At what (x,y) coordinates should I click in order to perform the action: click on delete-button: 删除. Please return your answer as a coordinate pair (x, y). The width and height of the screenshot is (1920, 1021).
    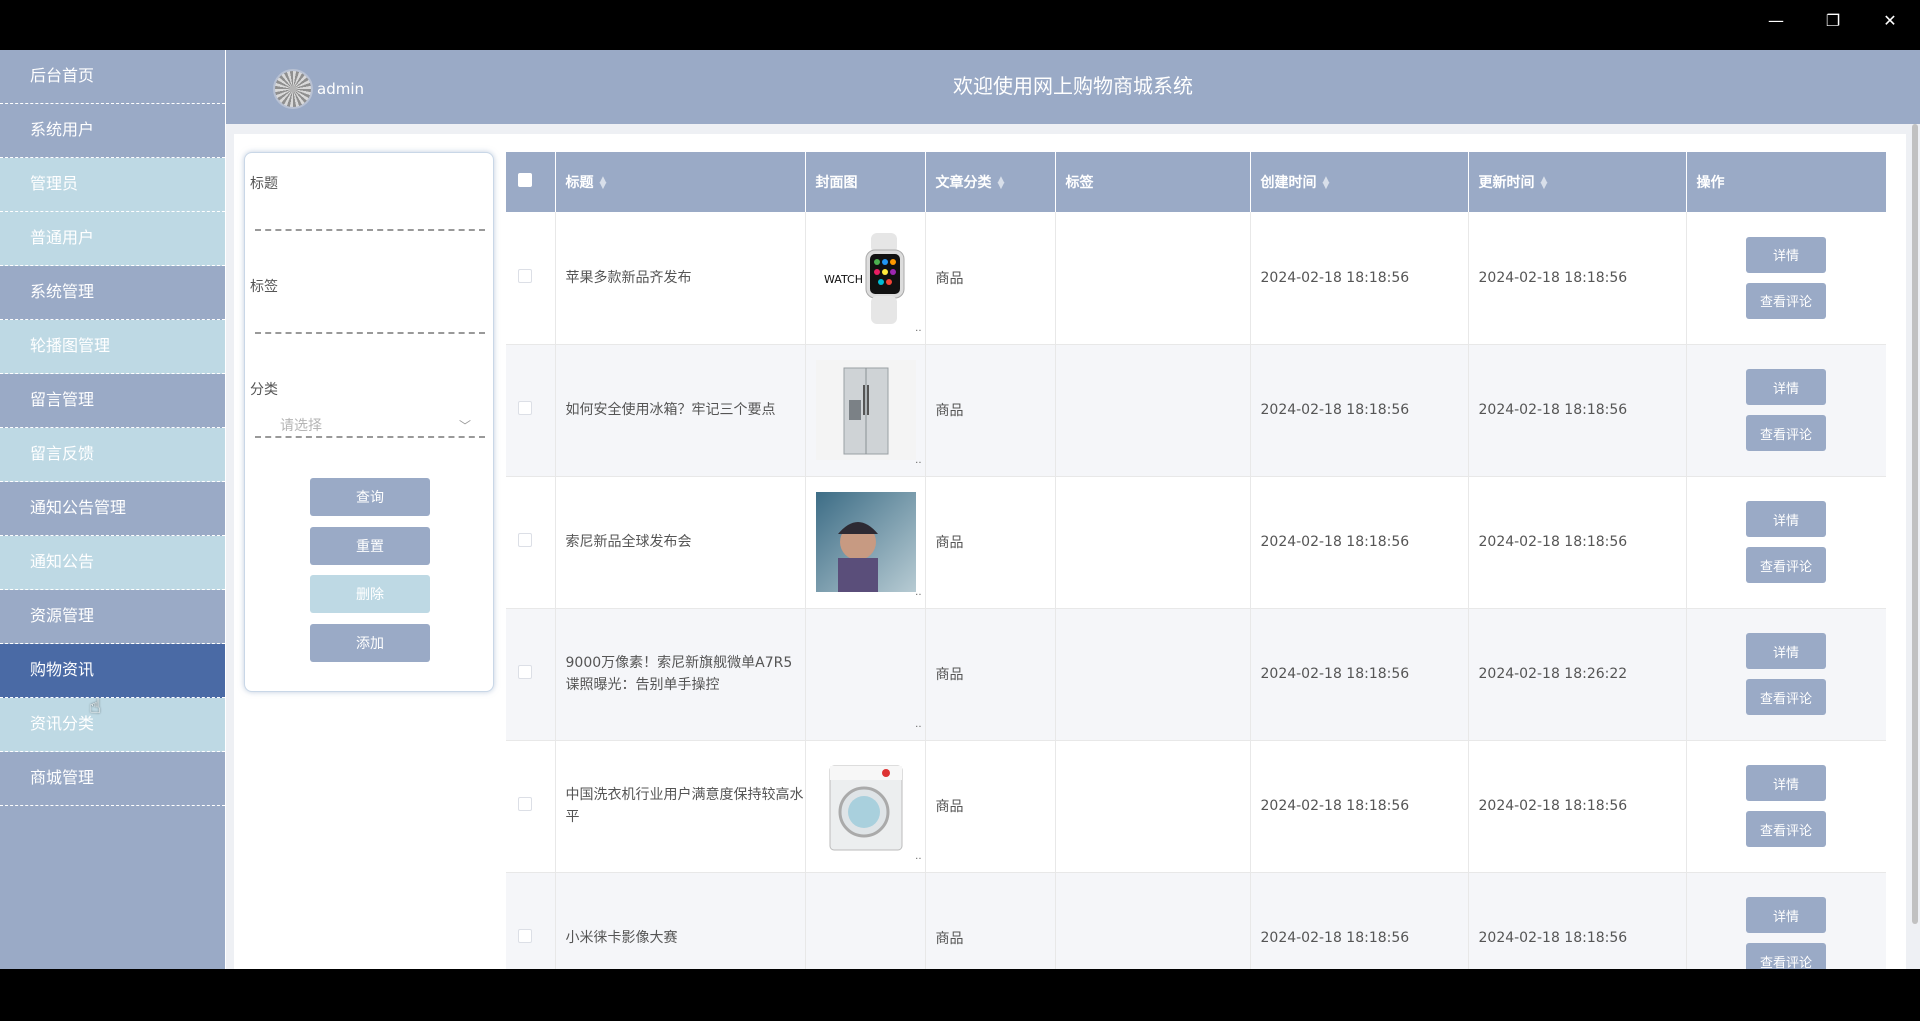
    Looking at the image, I should click on (370, 594).